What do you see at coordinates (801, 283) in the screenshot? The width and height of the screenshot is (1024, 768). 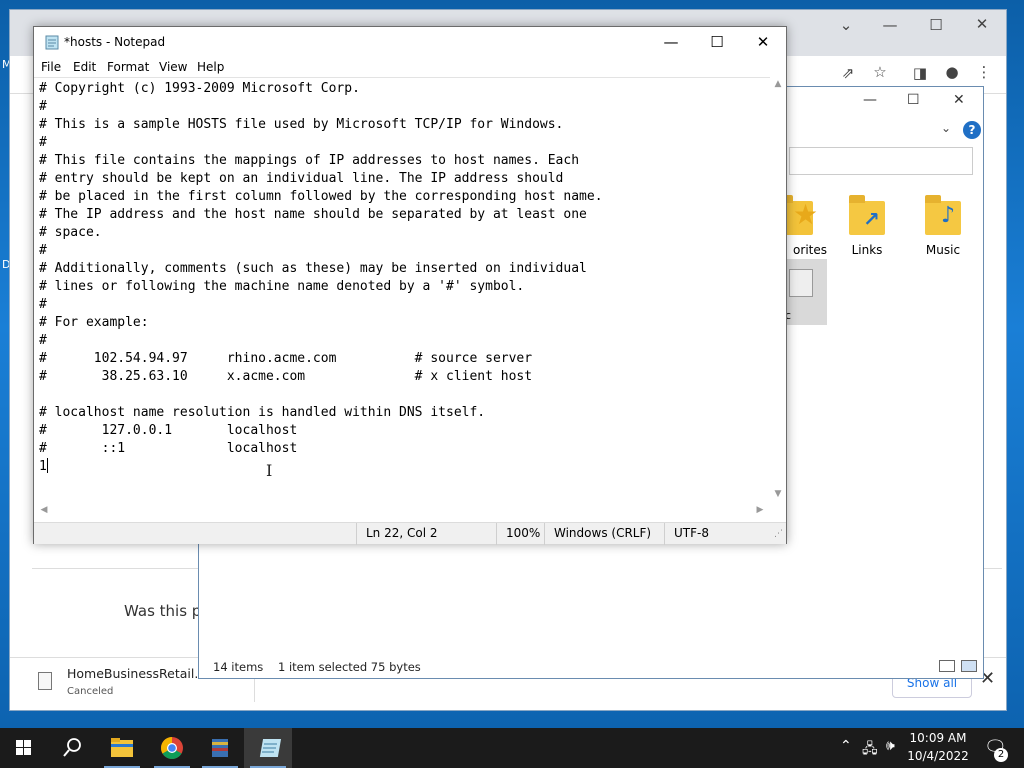 I see `settings-file-icon` at bounding box center [801, 283].